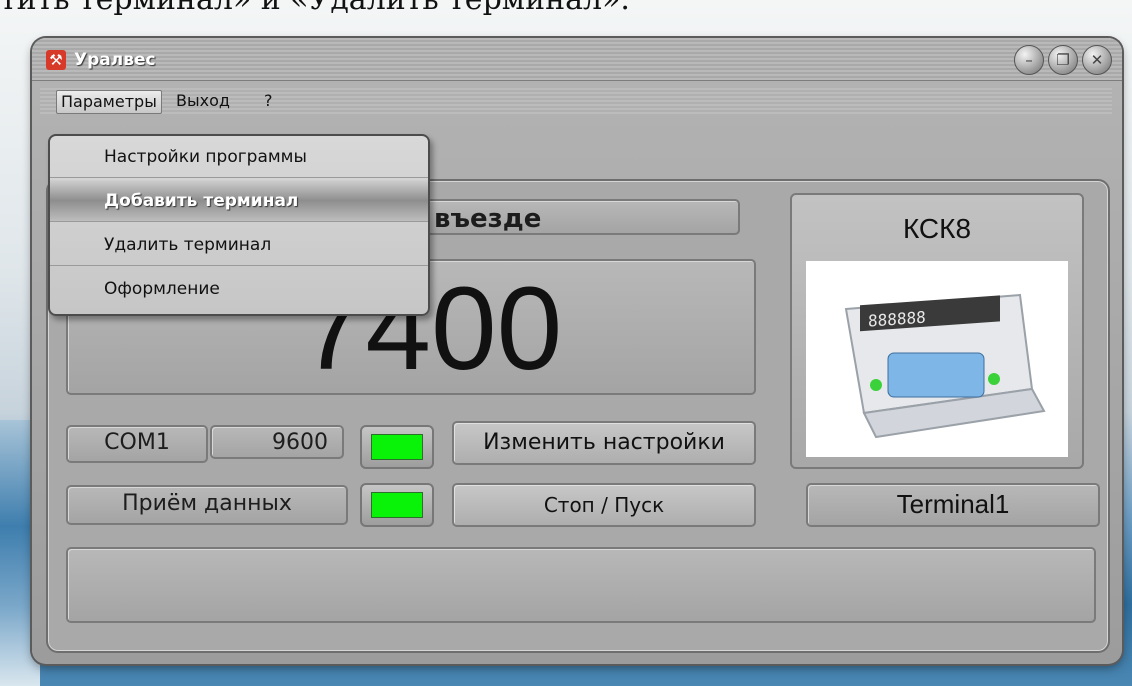 This screenshot has height=686, width=1132. Describe the element at coordinates (577, 59) in the screenshot. I see `title-bar: ⚒ Уралвес – ❐ ✕` at that location.